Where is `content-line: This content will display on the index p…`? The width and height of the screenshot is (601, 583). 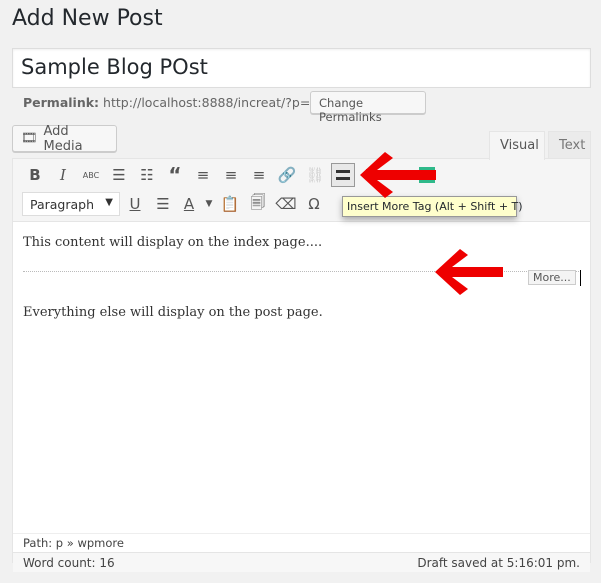
content-line: This content will display on the index p… is located at coordinates (172, 242).